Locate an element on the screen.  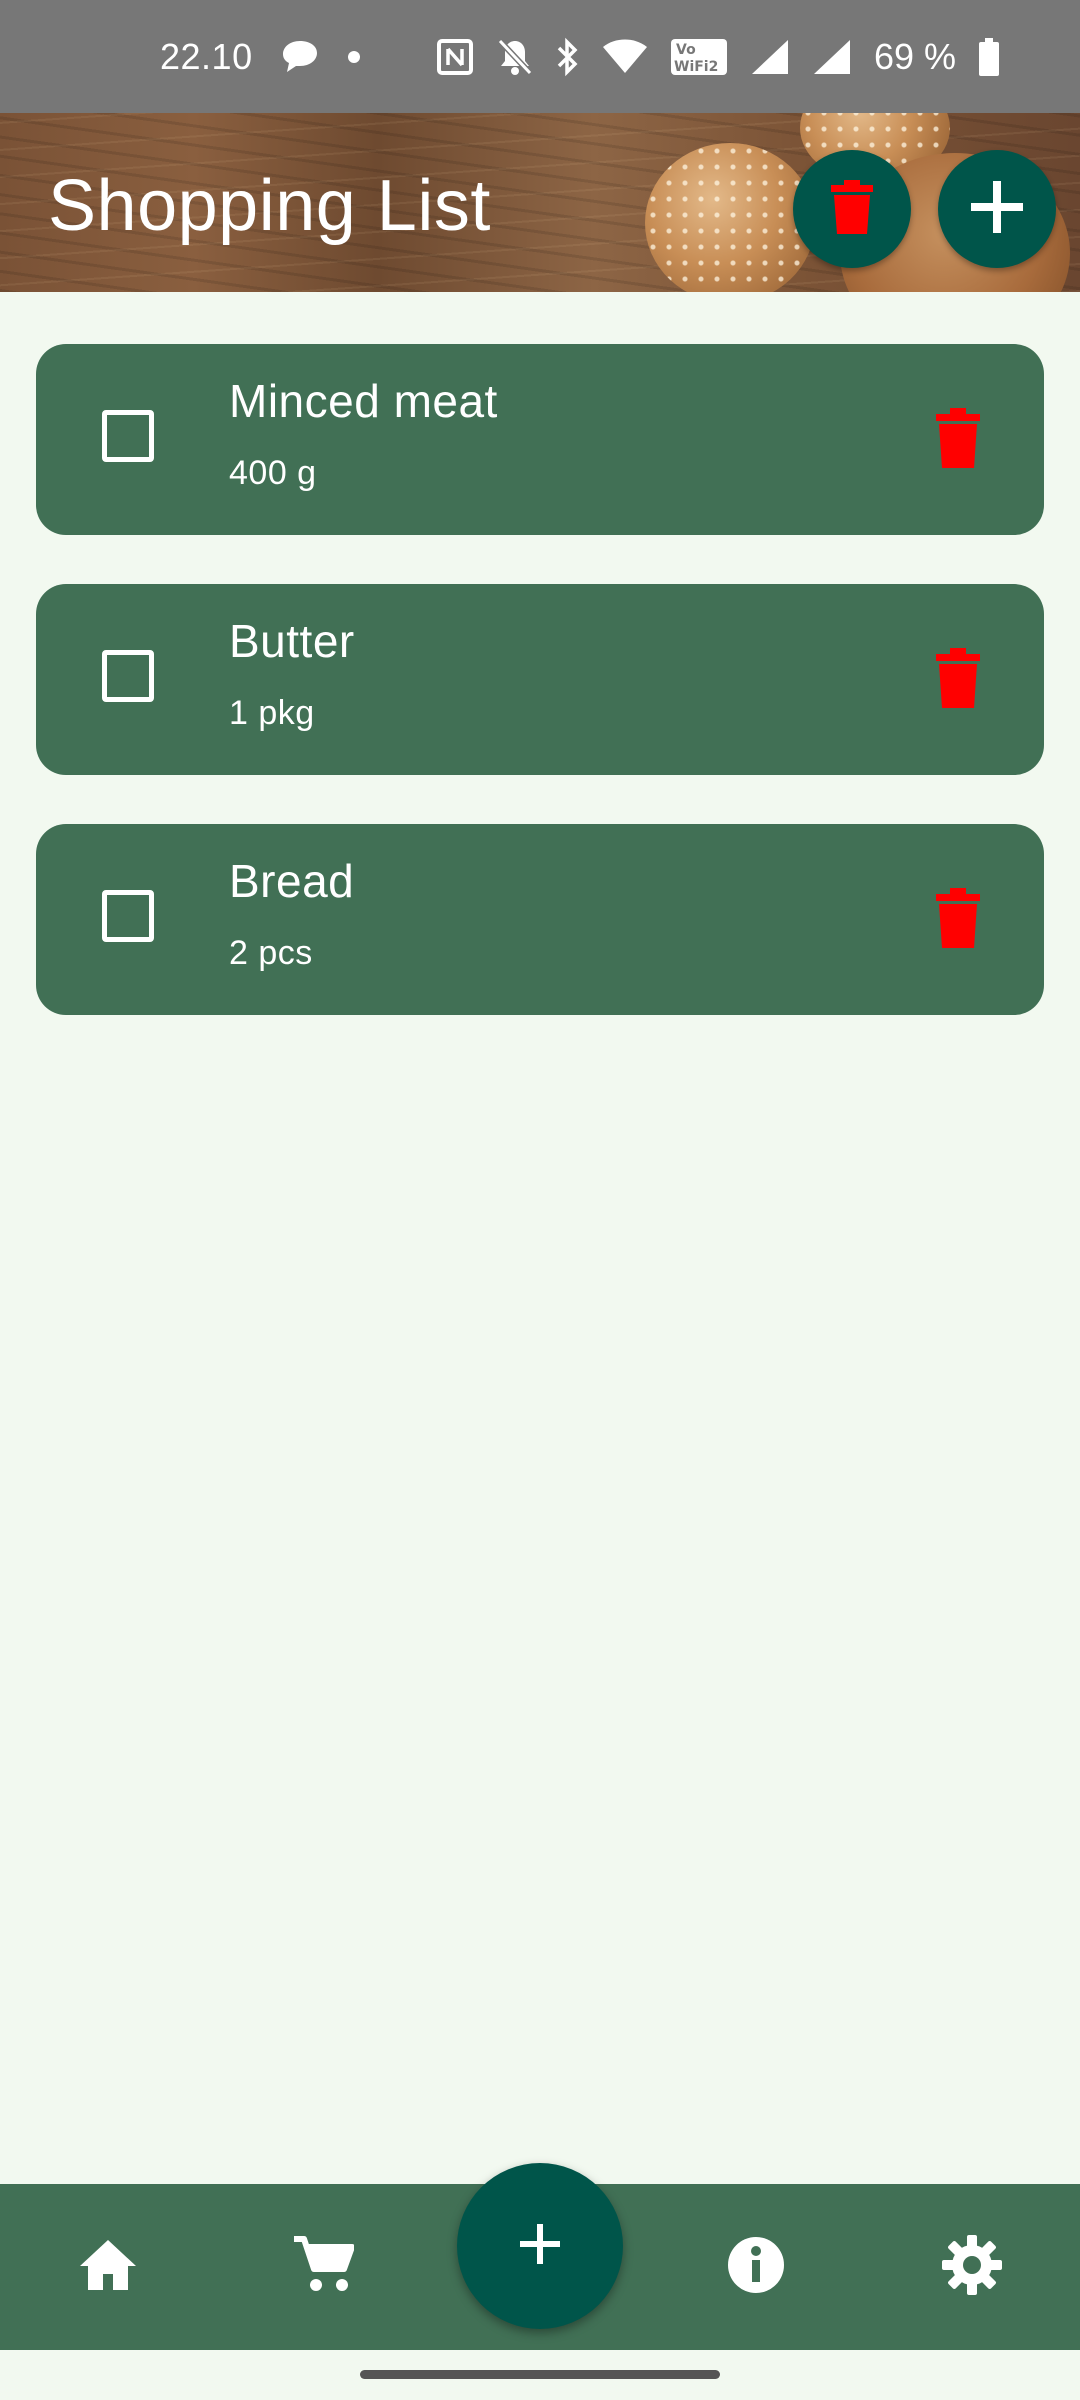
nav-home is located at coordinates (108, 2267).